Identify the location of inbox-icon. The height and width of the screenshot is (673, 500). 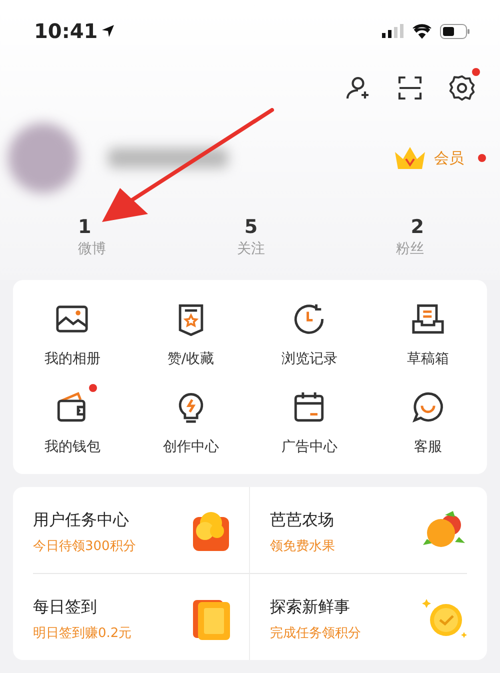
(427, 319).